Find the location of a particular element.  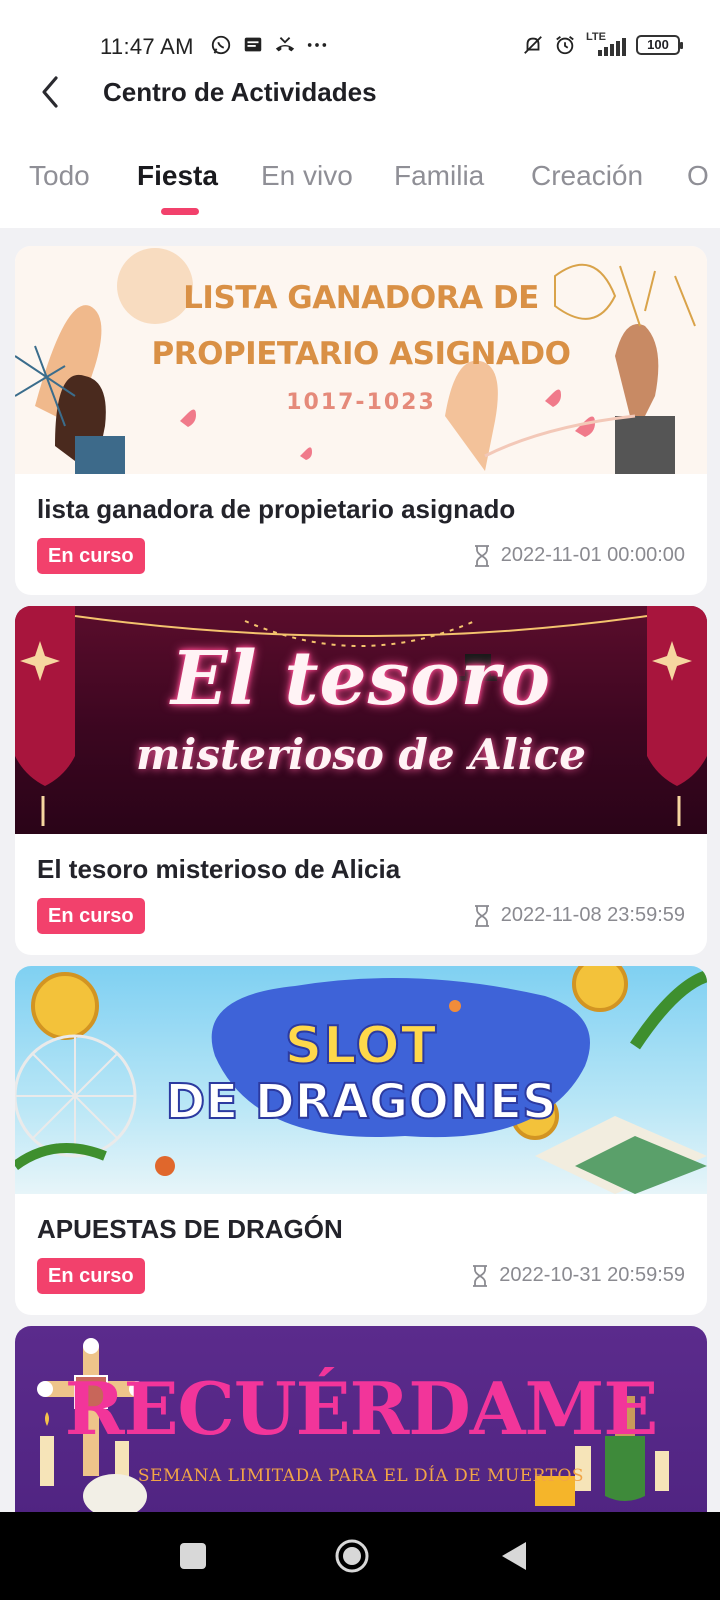

tab-todo: Todo is located at coordinates (59, 176).